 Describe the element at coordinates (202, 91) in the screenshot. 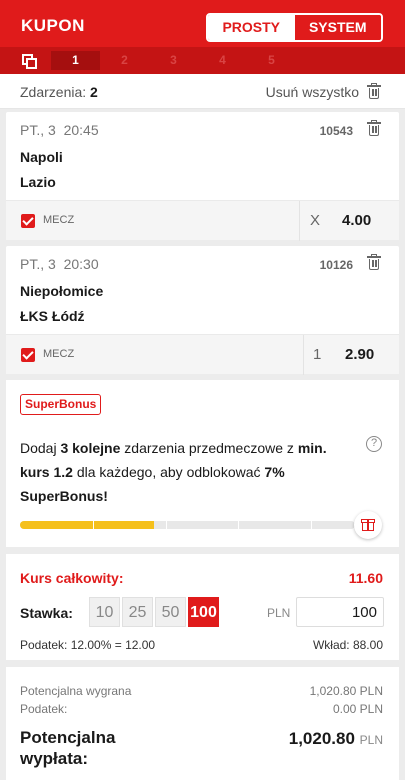

I see `events-count-bar: Zdarzenia: 2 Usuń wszystko` at that location.